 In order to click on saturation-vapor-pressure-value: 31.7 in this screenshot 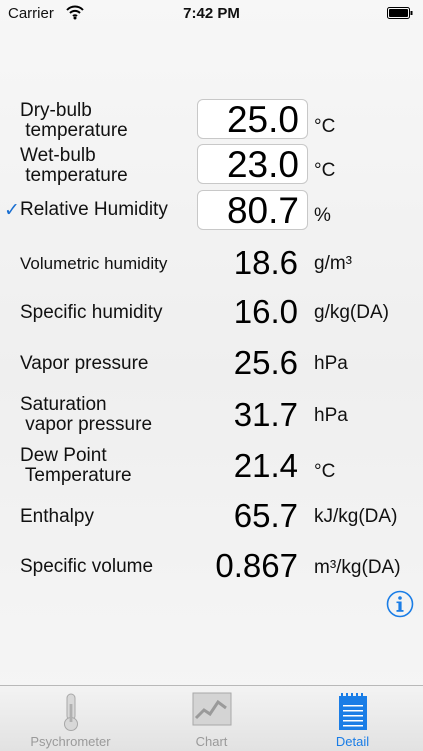, I will do `click(265, 414)`.